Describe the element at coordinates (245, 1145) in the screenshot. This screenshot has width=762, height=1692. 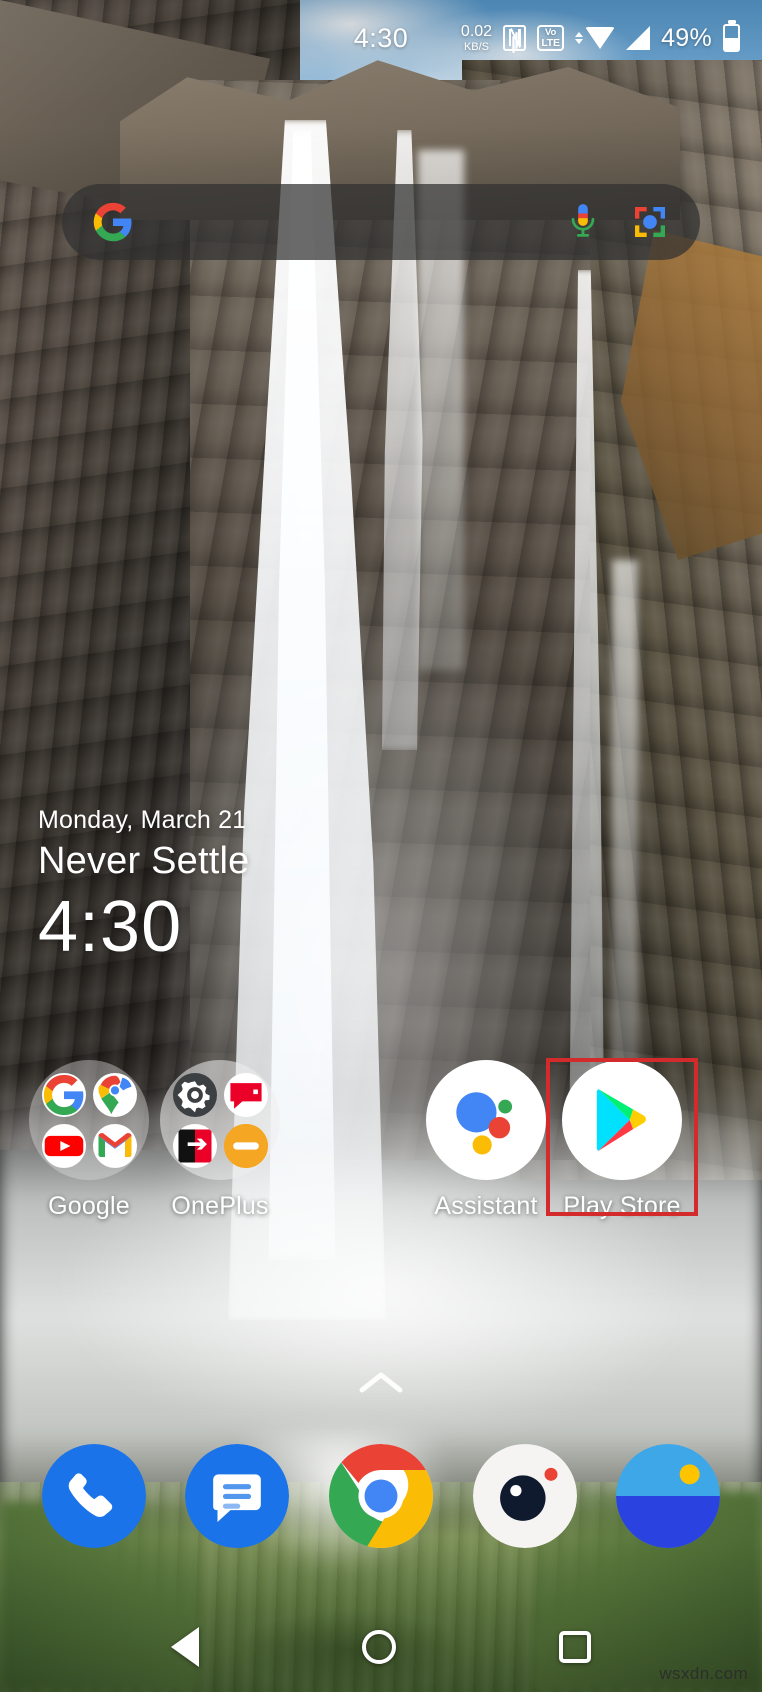
I see `zen-mode-icon` at that location.